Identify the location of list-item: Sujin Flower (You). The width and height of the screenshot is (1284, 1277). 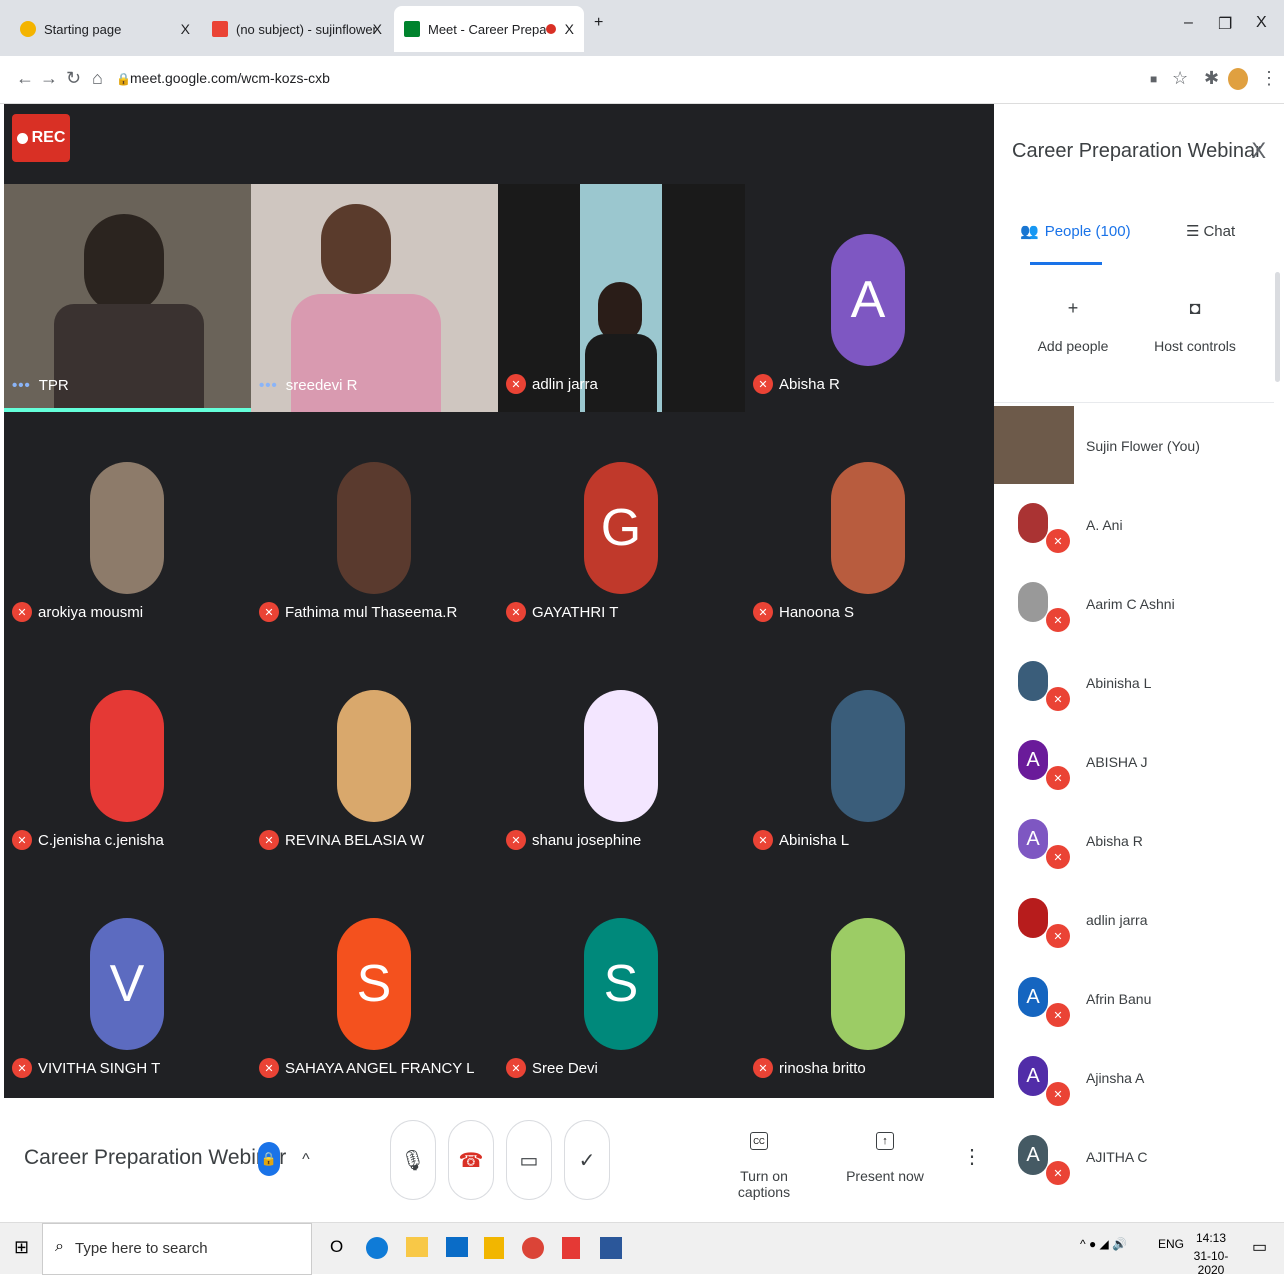
(1134, 445).